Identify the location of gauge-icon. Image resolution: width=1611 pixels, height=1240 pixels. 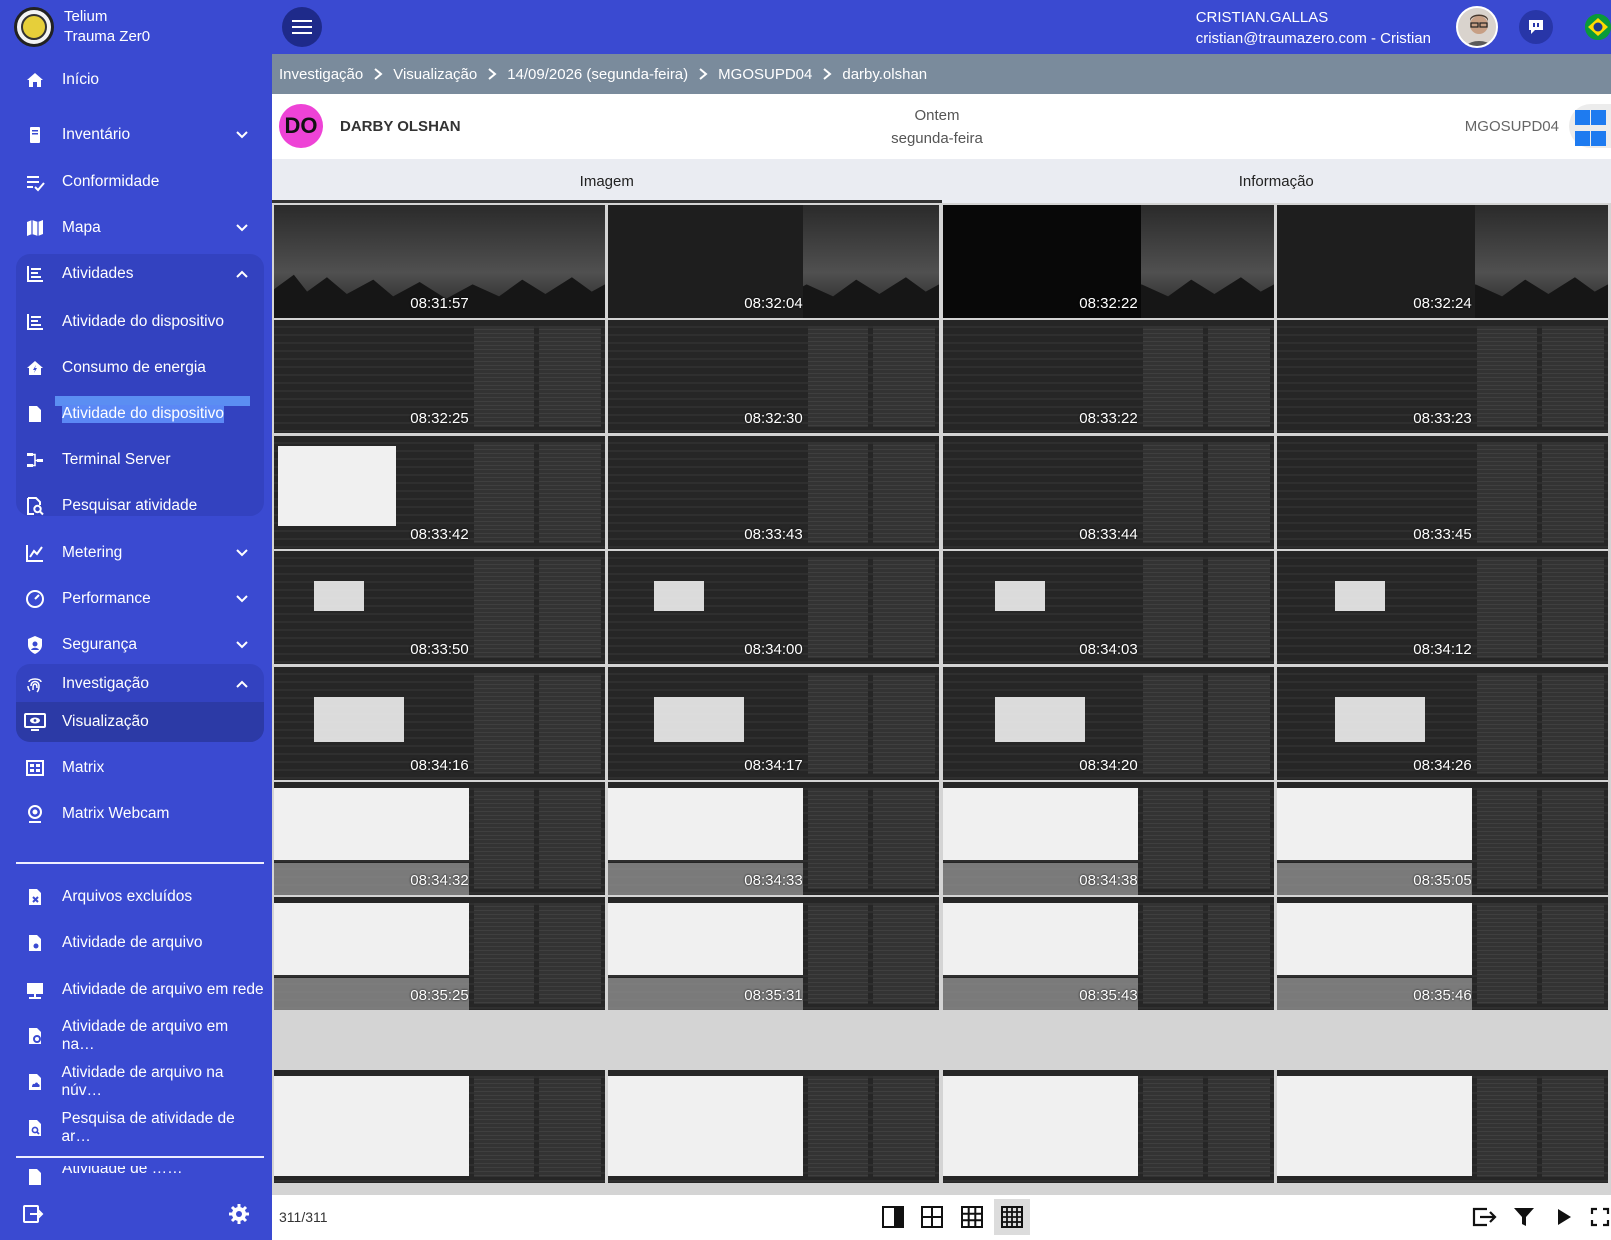
(35, 599).